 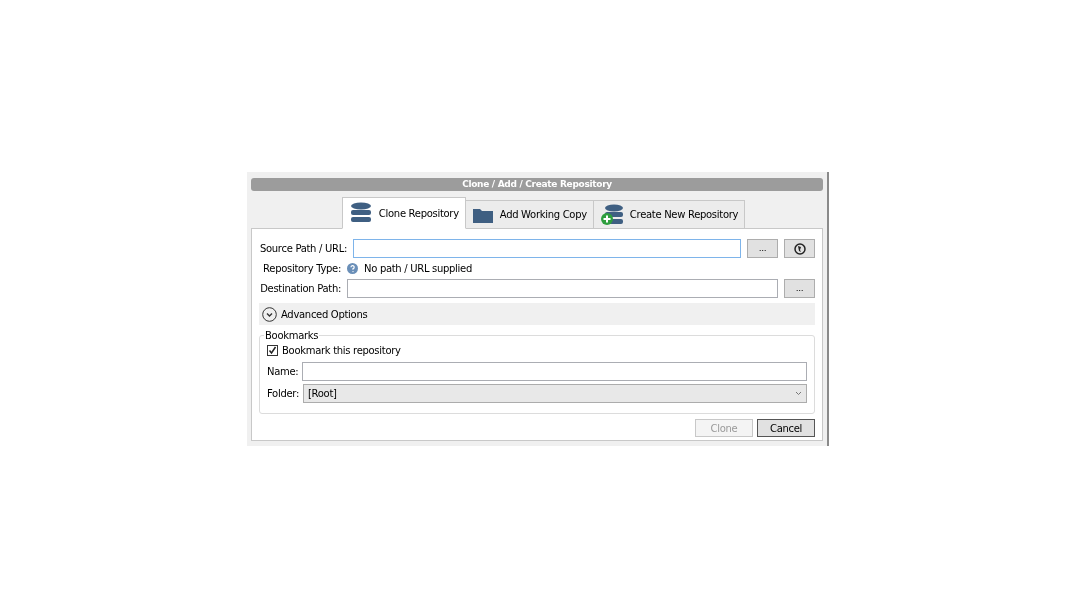 What do you see at coordinates (554, 371) in the screenshot?
I see `name-field` at bounding box center [554, 371].